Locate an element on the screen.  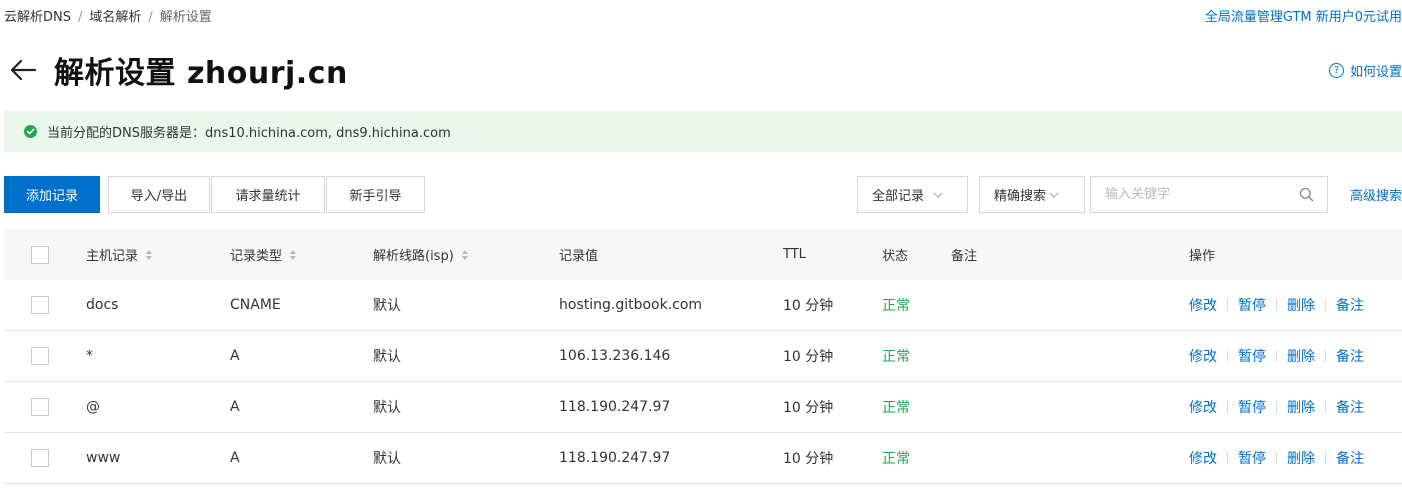
breadcrumb-item-domain: 域名解析 is located at coordinates (115, 17).